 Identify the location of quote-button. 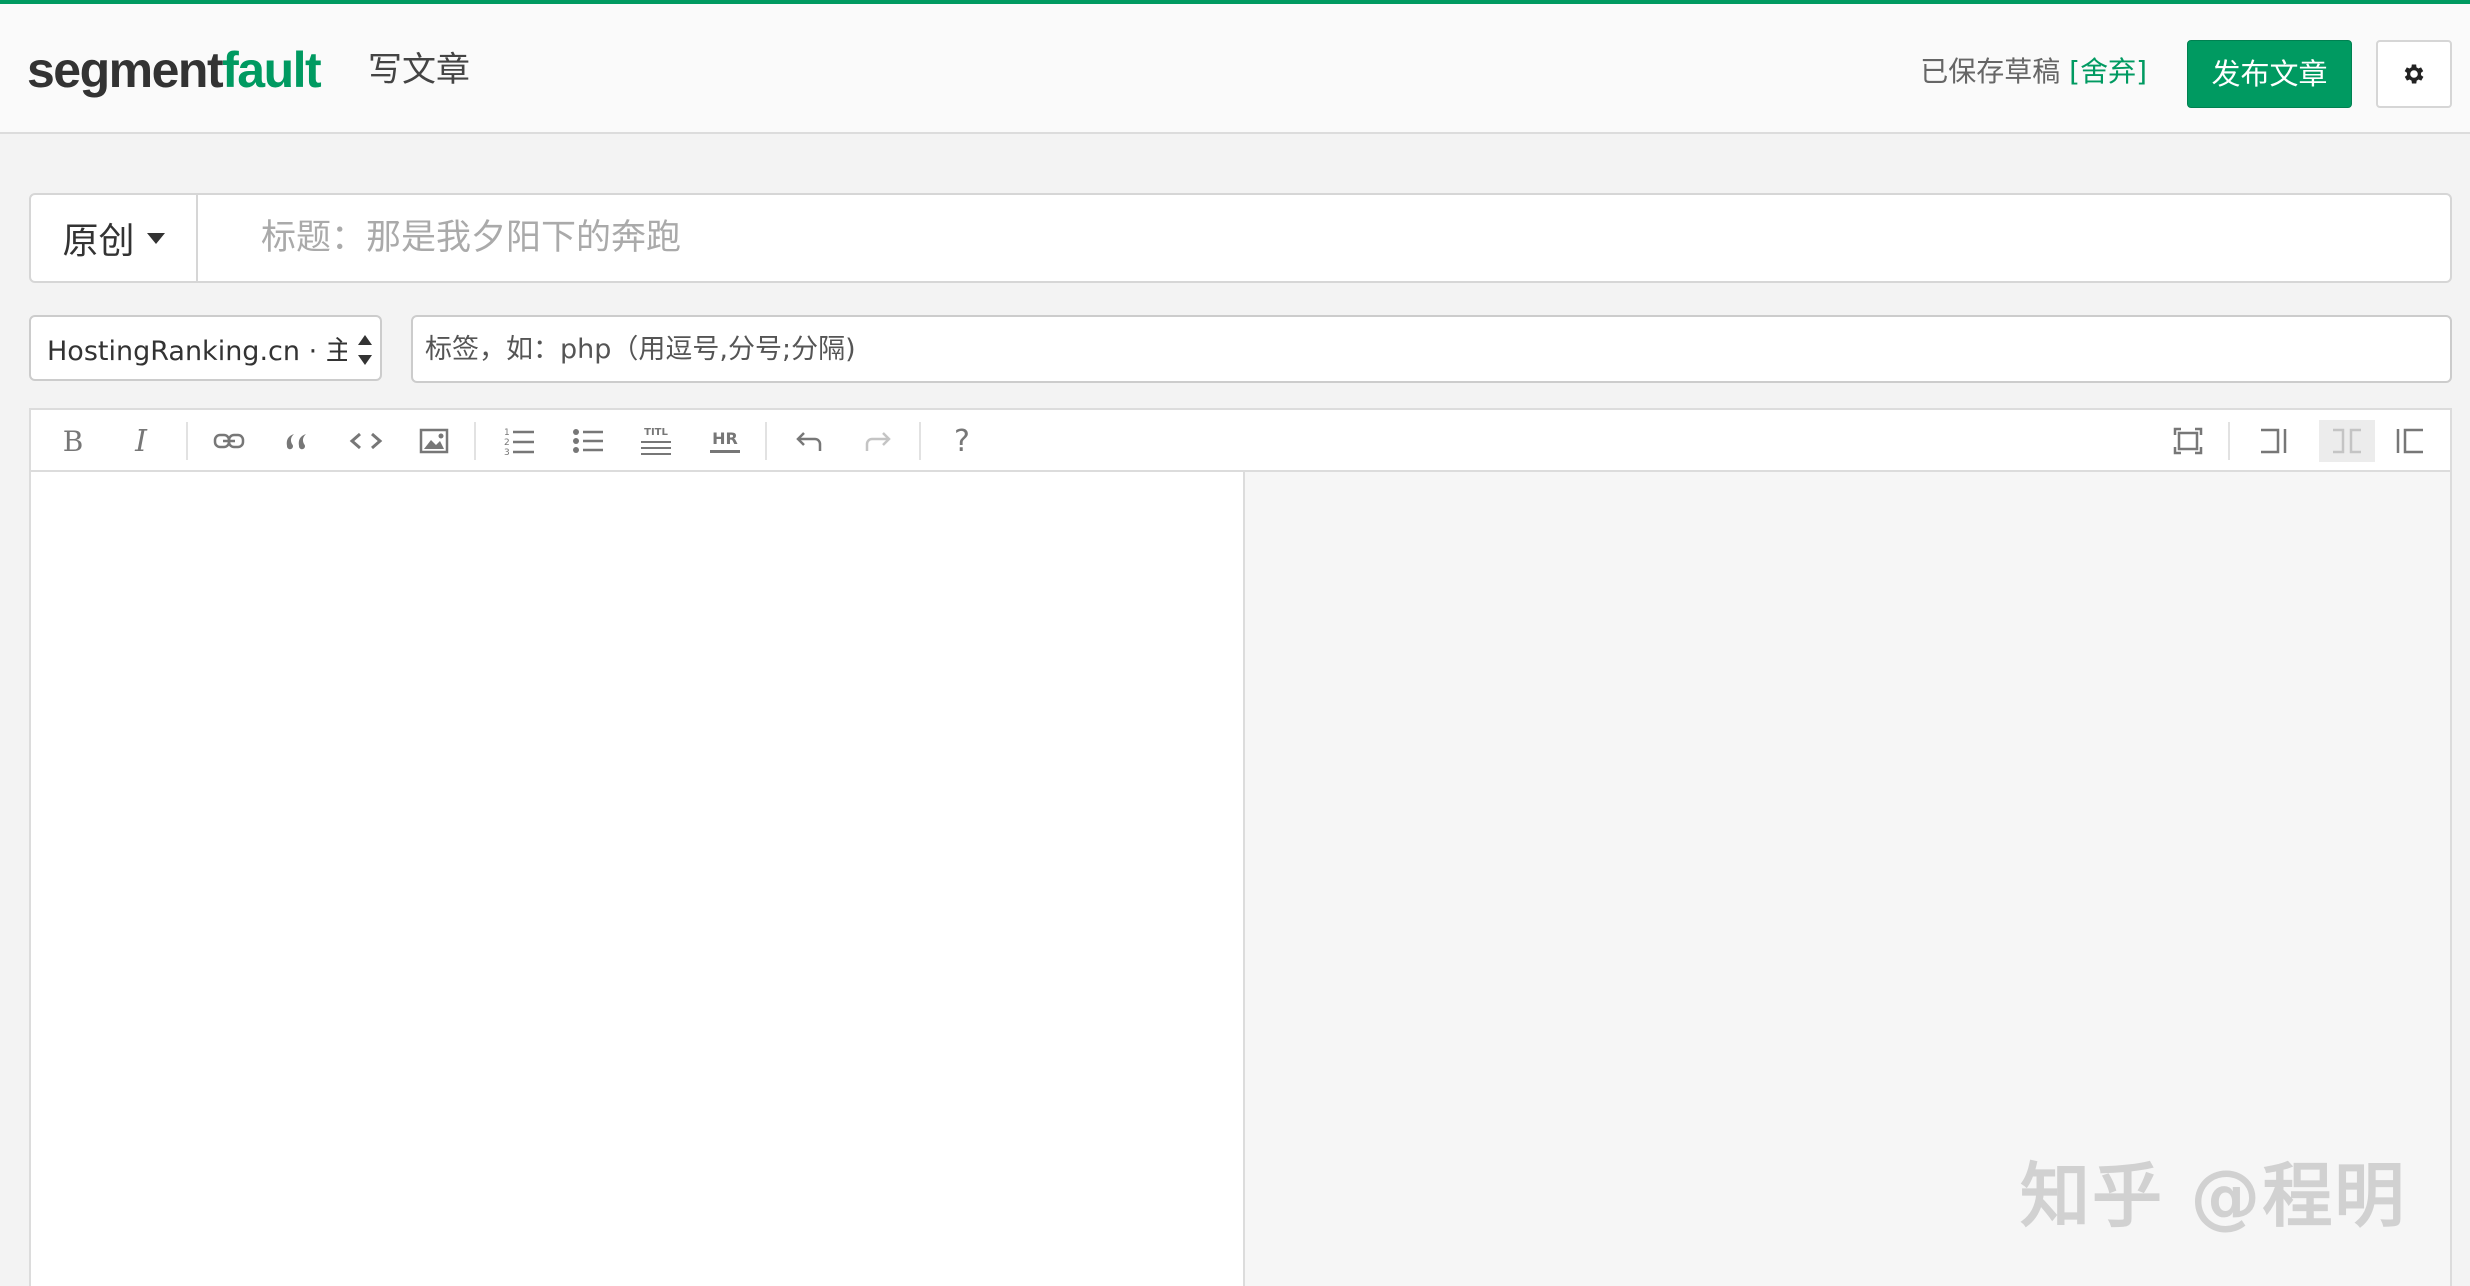
(297, 441).